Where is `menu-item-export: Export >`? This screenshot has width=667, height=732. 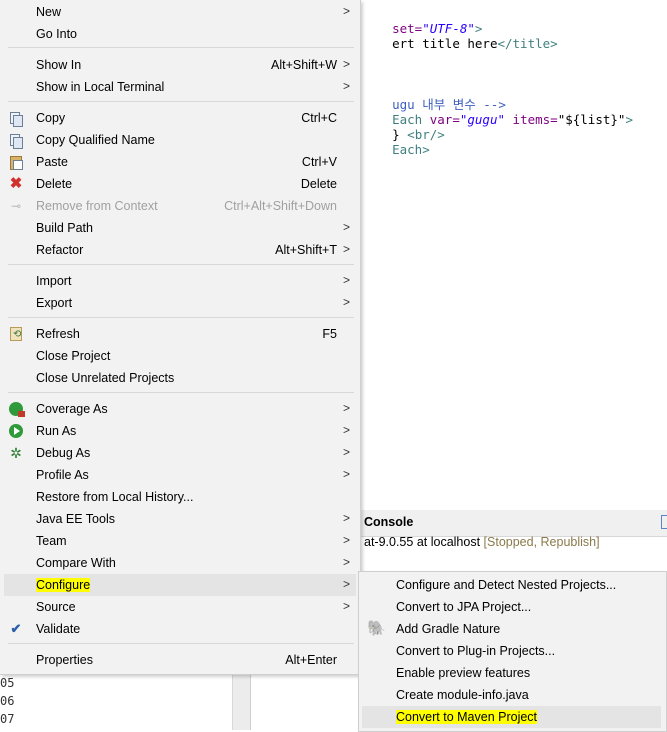 menu-item-export: Export > is located at coordinates (180, 303).